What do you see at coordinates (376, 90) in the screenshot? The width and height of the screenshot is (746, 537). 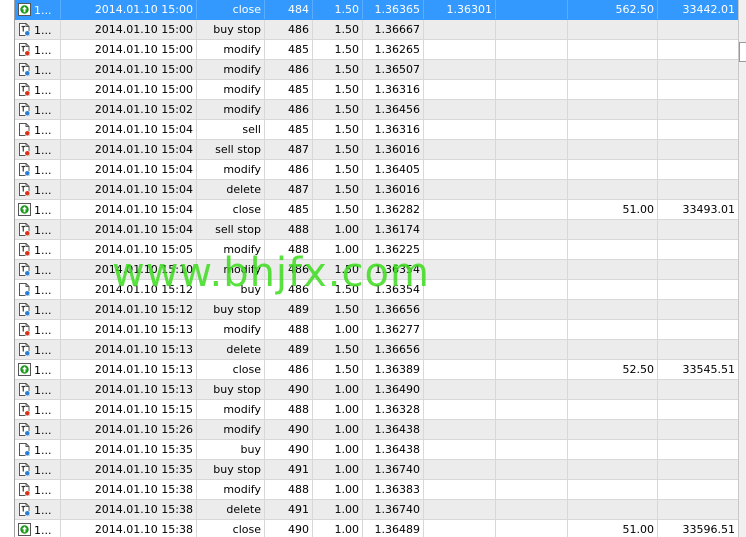 I see `table-row: 1... 2014.01.10 15:00 modify 485 1.50 1.36316` at bounding box center [376, 90].